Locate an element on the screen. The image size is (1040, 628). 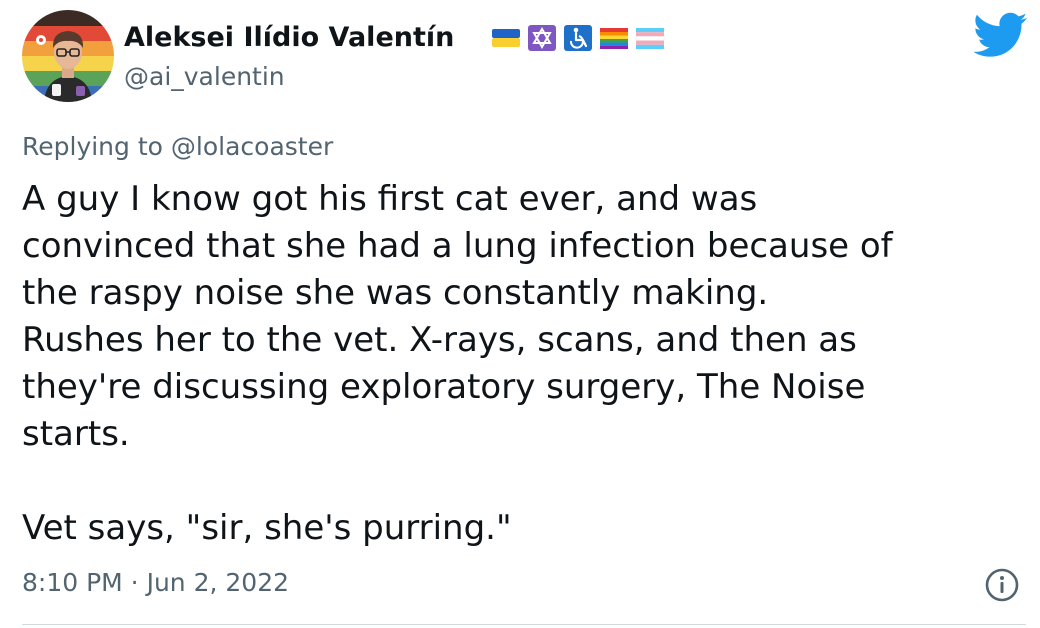
avatar is located at coordinates (68, 56).